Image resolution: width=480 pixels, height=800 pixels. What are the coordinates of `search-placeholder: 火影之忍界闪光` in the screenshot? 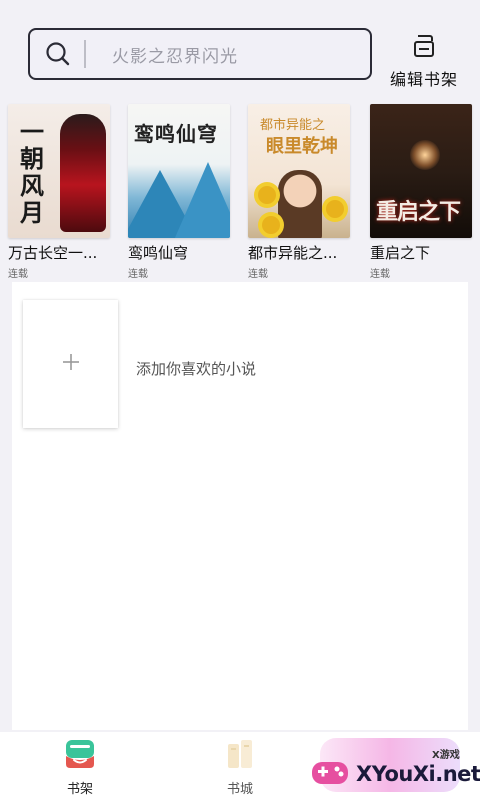 It's located at (175, 56).